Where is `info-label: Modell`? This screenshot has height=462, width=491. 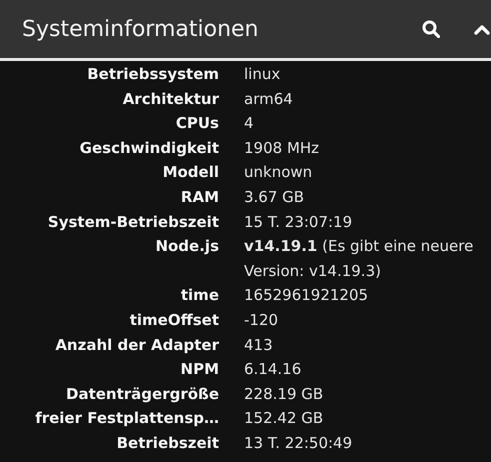 info-label: Modell is located at coordinates (190, 173).